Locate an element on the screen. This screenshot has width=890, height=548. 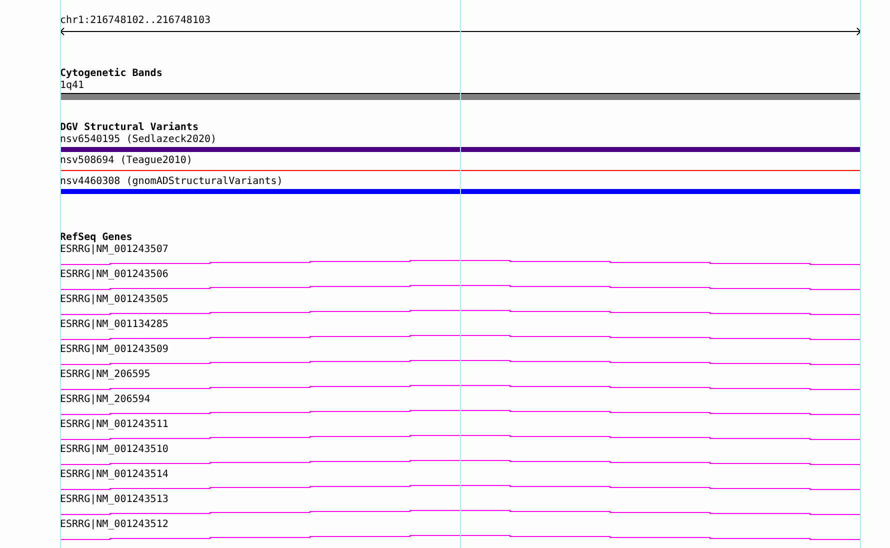
gene-label: ESRRG|NM_001243512 is located at coordinates (114, 525).